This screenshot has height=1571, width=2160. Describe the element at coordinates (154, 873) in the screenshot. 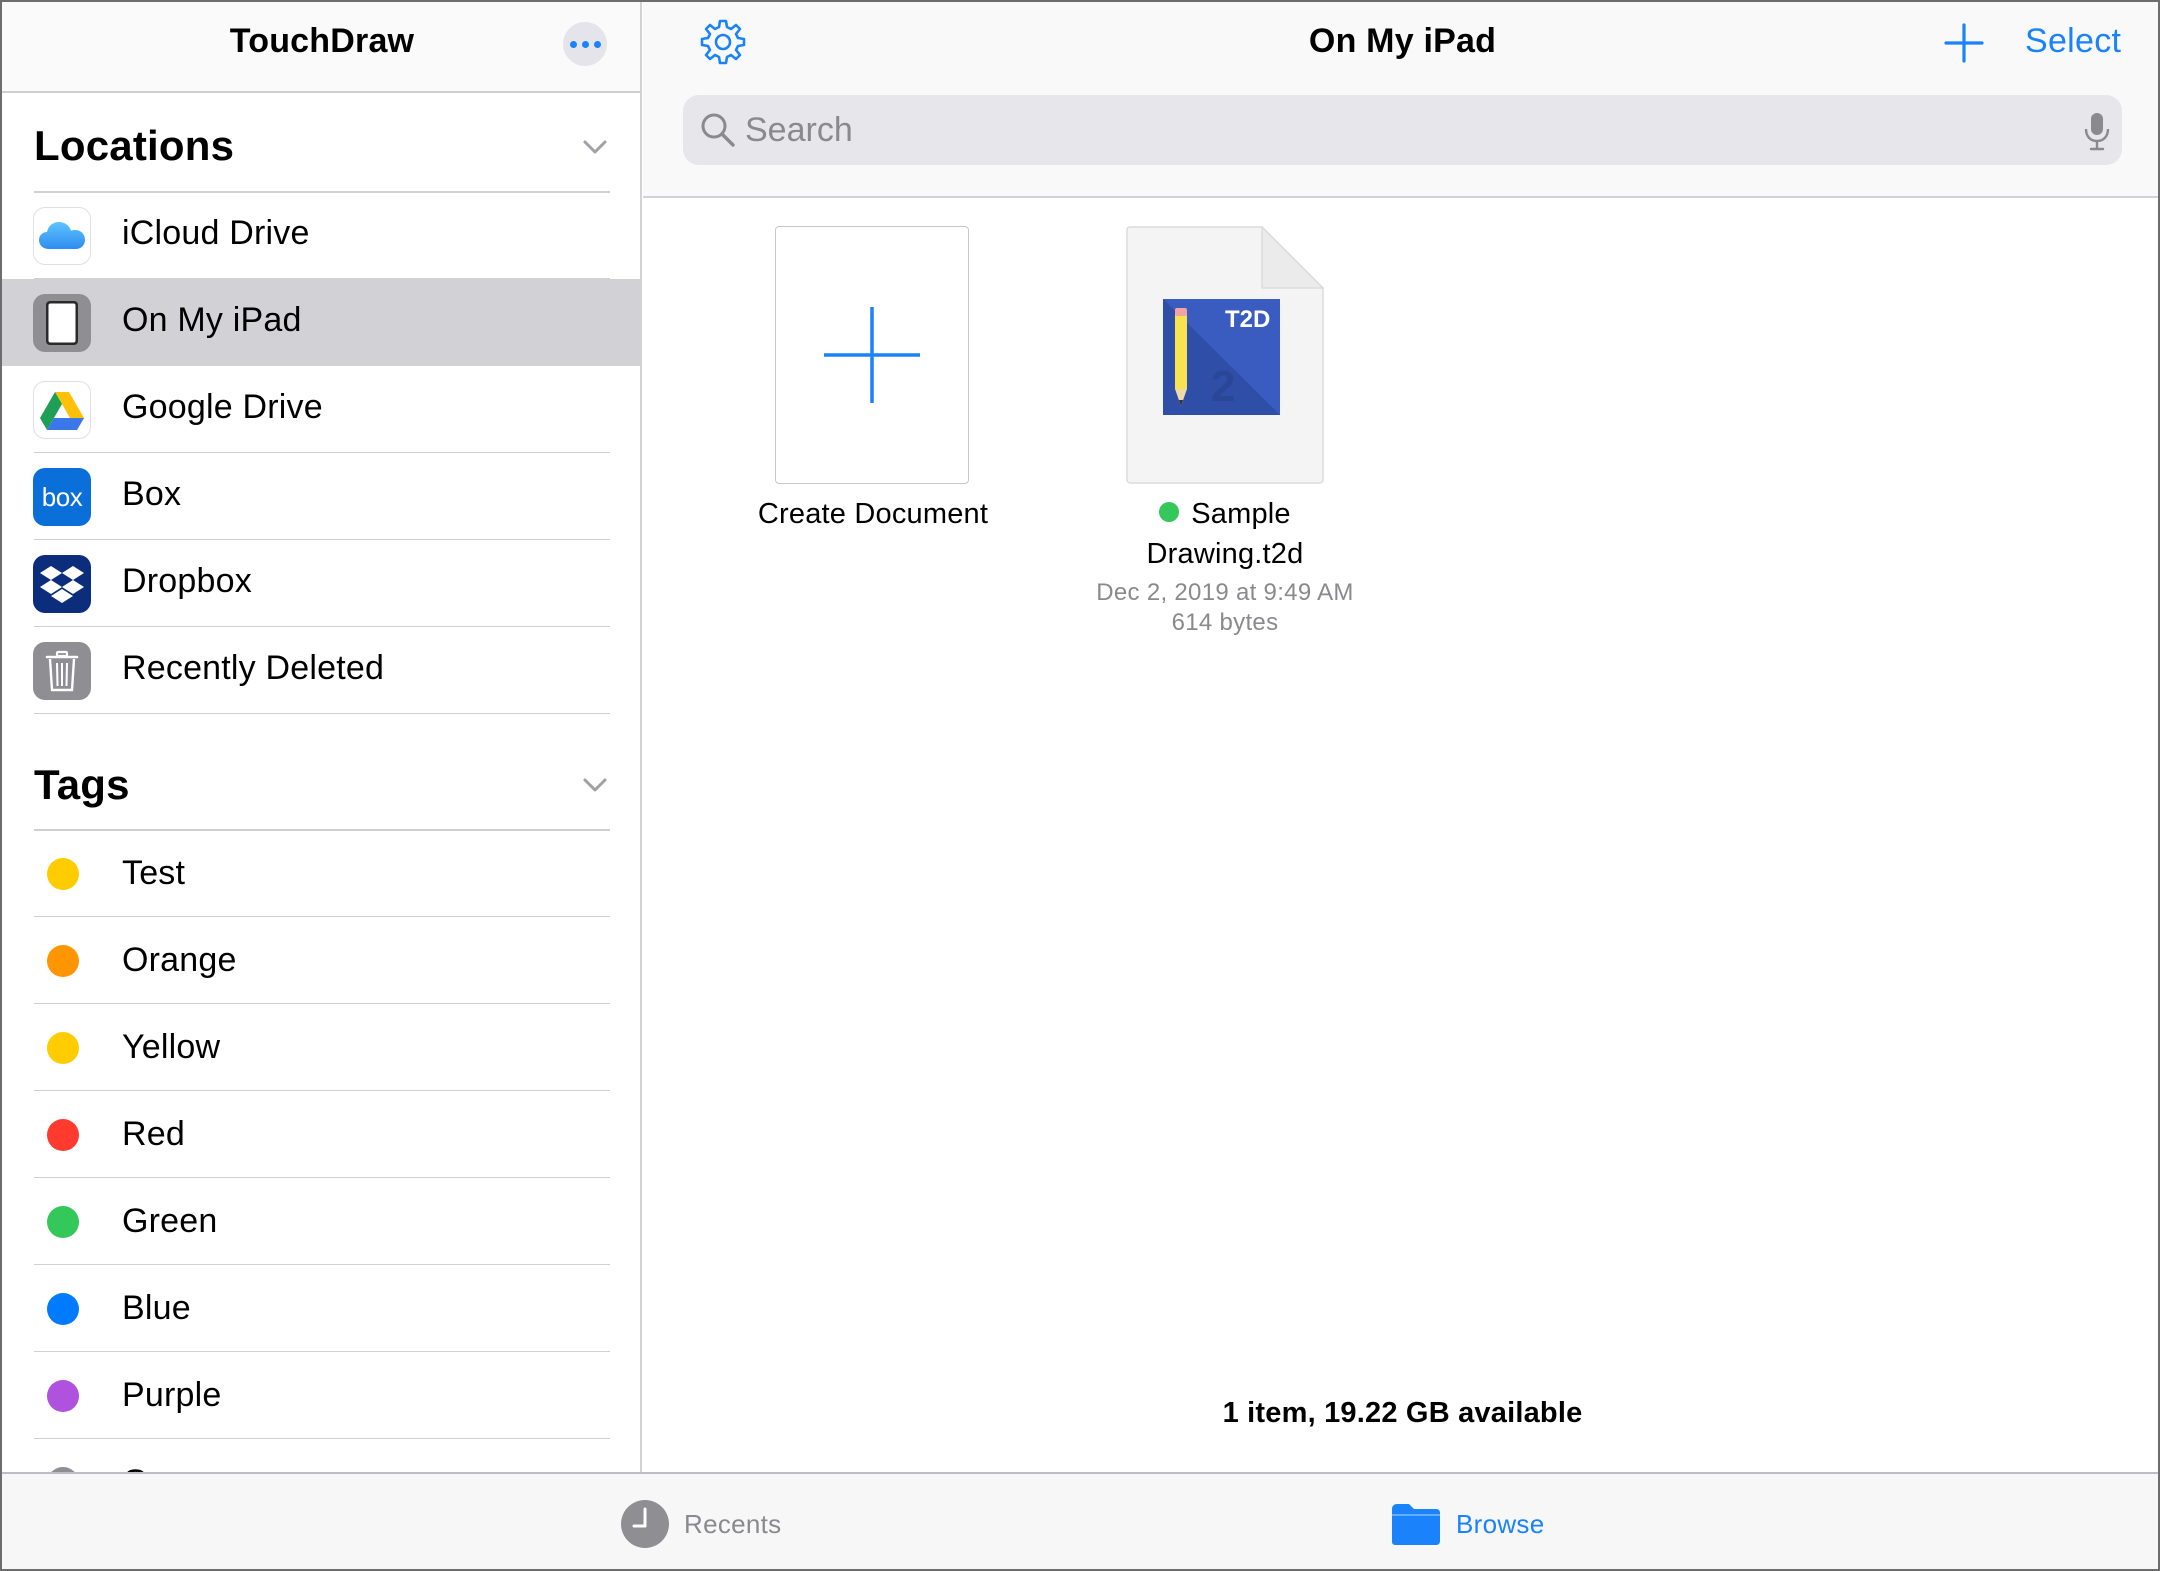

I see `sidebar-item-label: Test` at that location.